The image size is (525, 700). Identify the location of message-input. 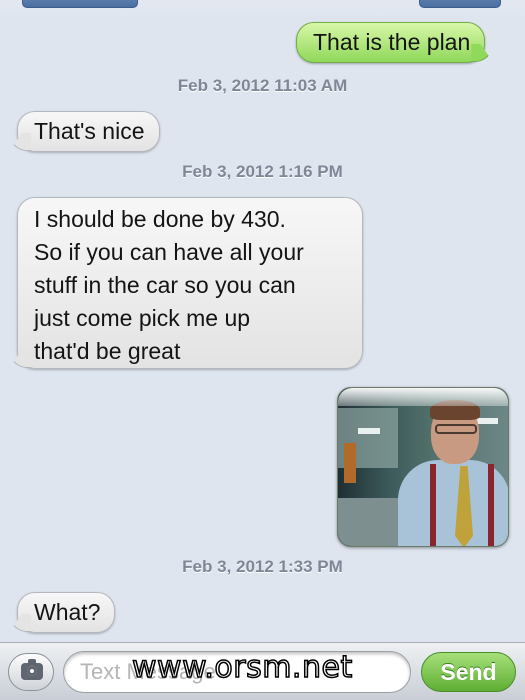
(237, 672).